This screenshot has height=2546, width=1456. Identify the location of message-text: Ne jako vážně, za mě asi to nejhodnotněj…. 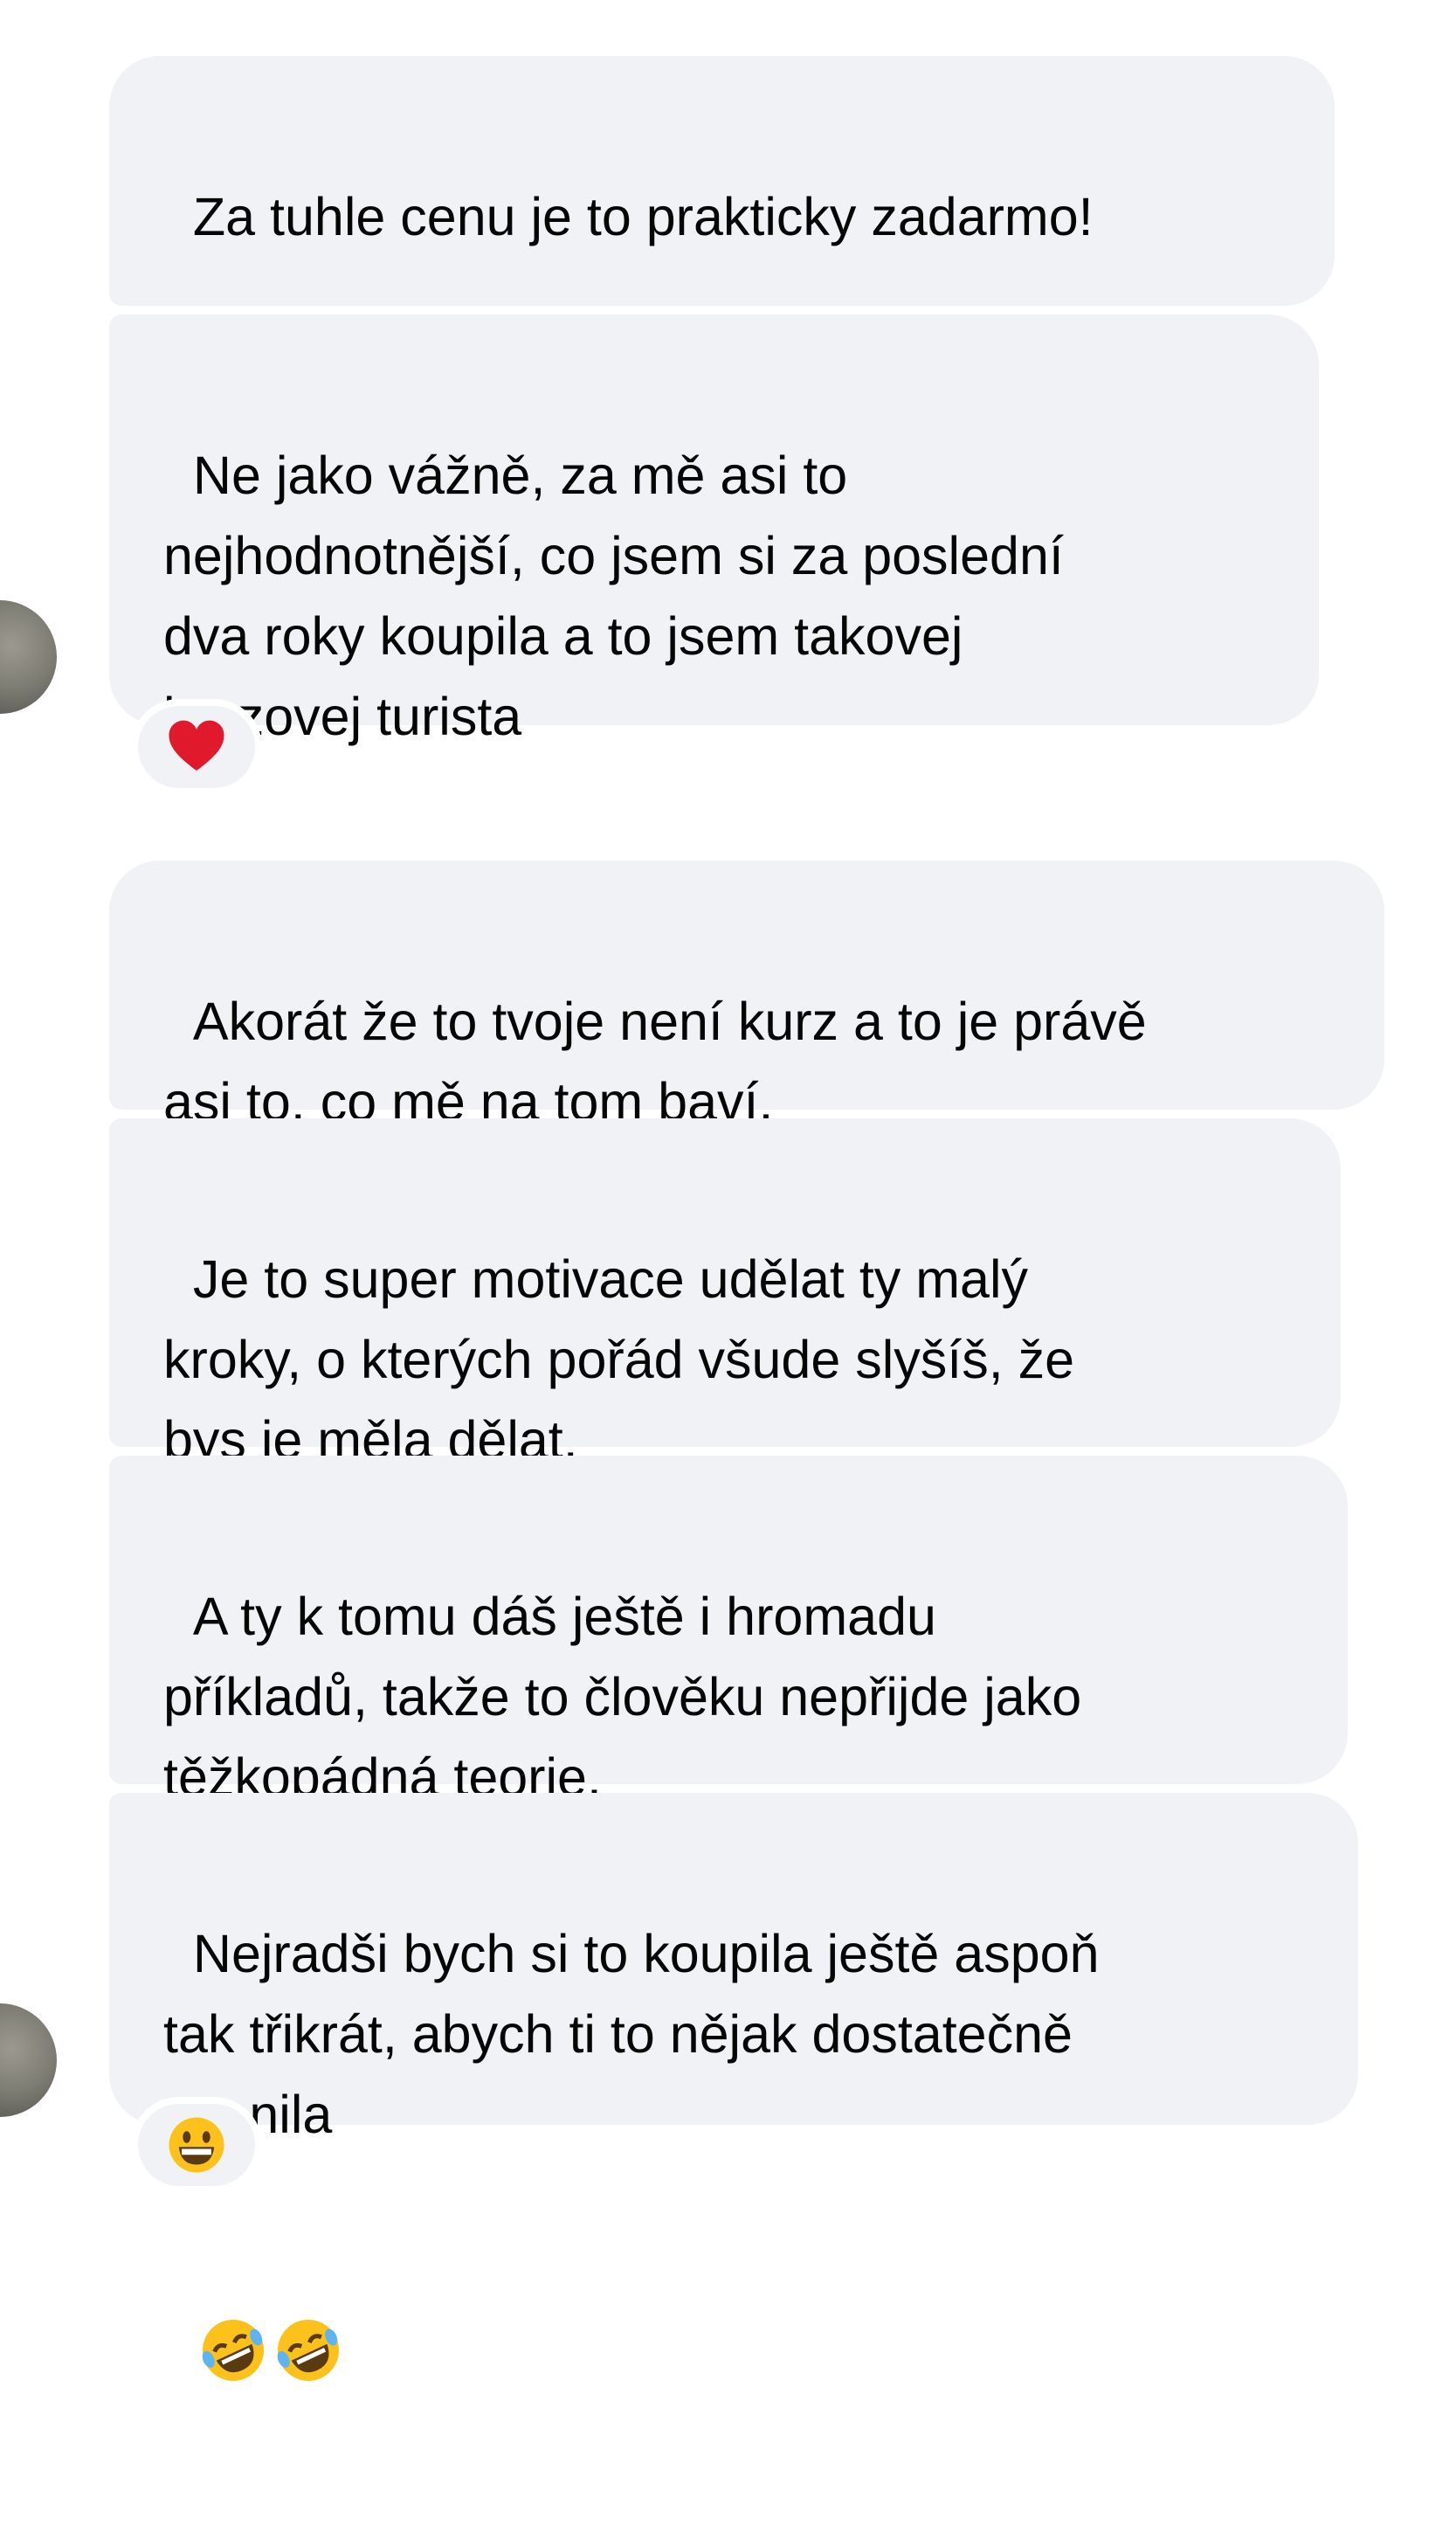
(613, 596).